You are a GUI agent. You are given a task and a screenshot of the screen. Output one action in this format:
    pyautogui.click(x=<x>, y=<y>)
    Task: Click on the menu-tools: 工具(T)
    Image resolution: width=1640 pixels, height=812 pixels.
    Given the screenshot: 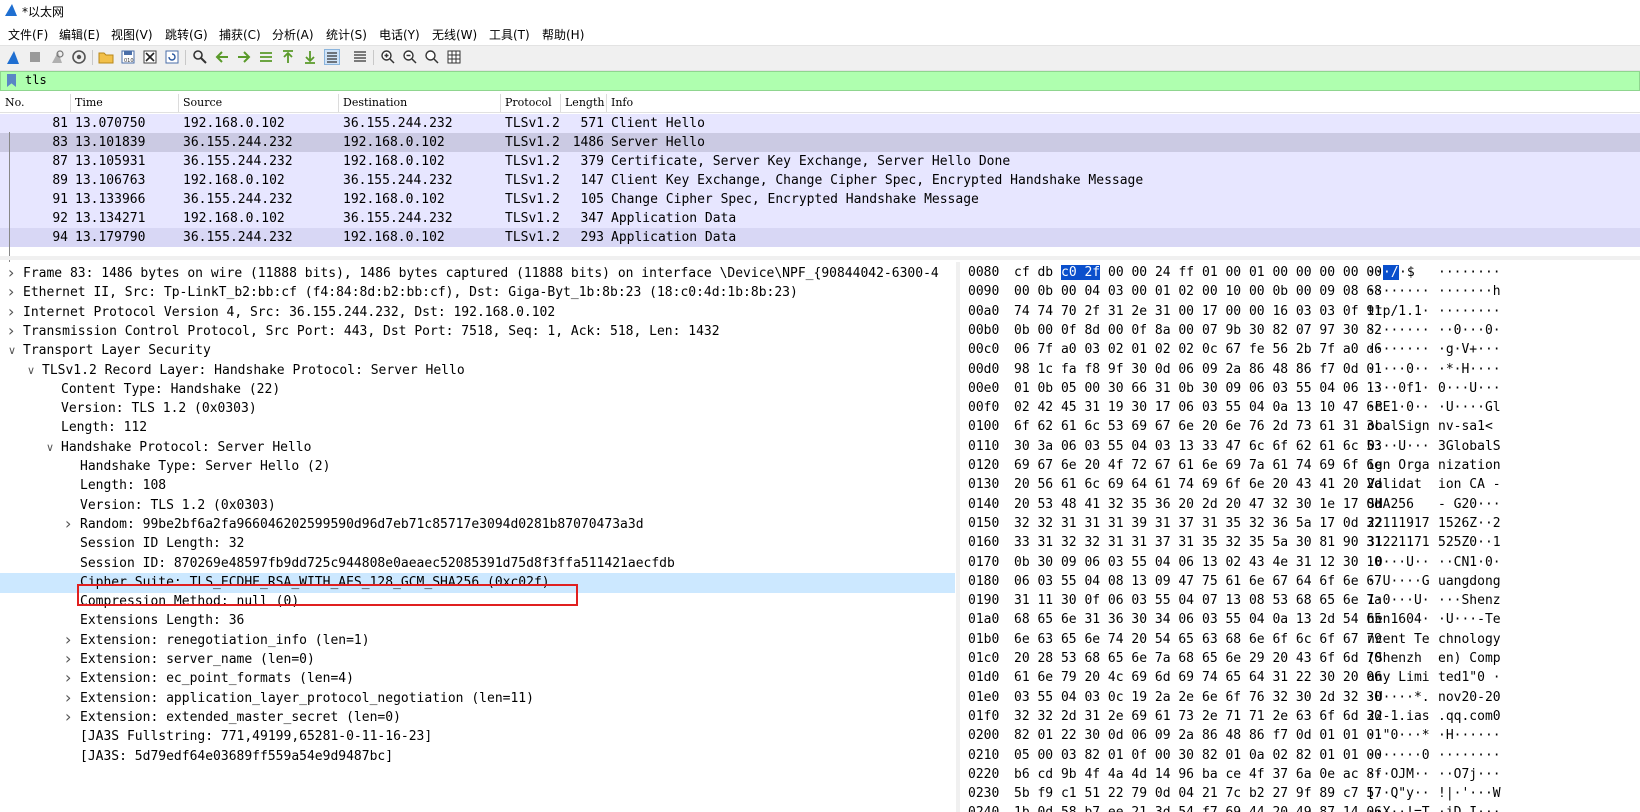 What is the action you would take?
    pyautogui.click(x=509, y=34)
    